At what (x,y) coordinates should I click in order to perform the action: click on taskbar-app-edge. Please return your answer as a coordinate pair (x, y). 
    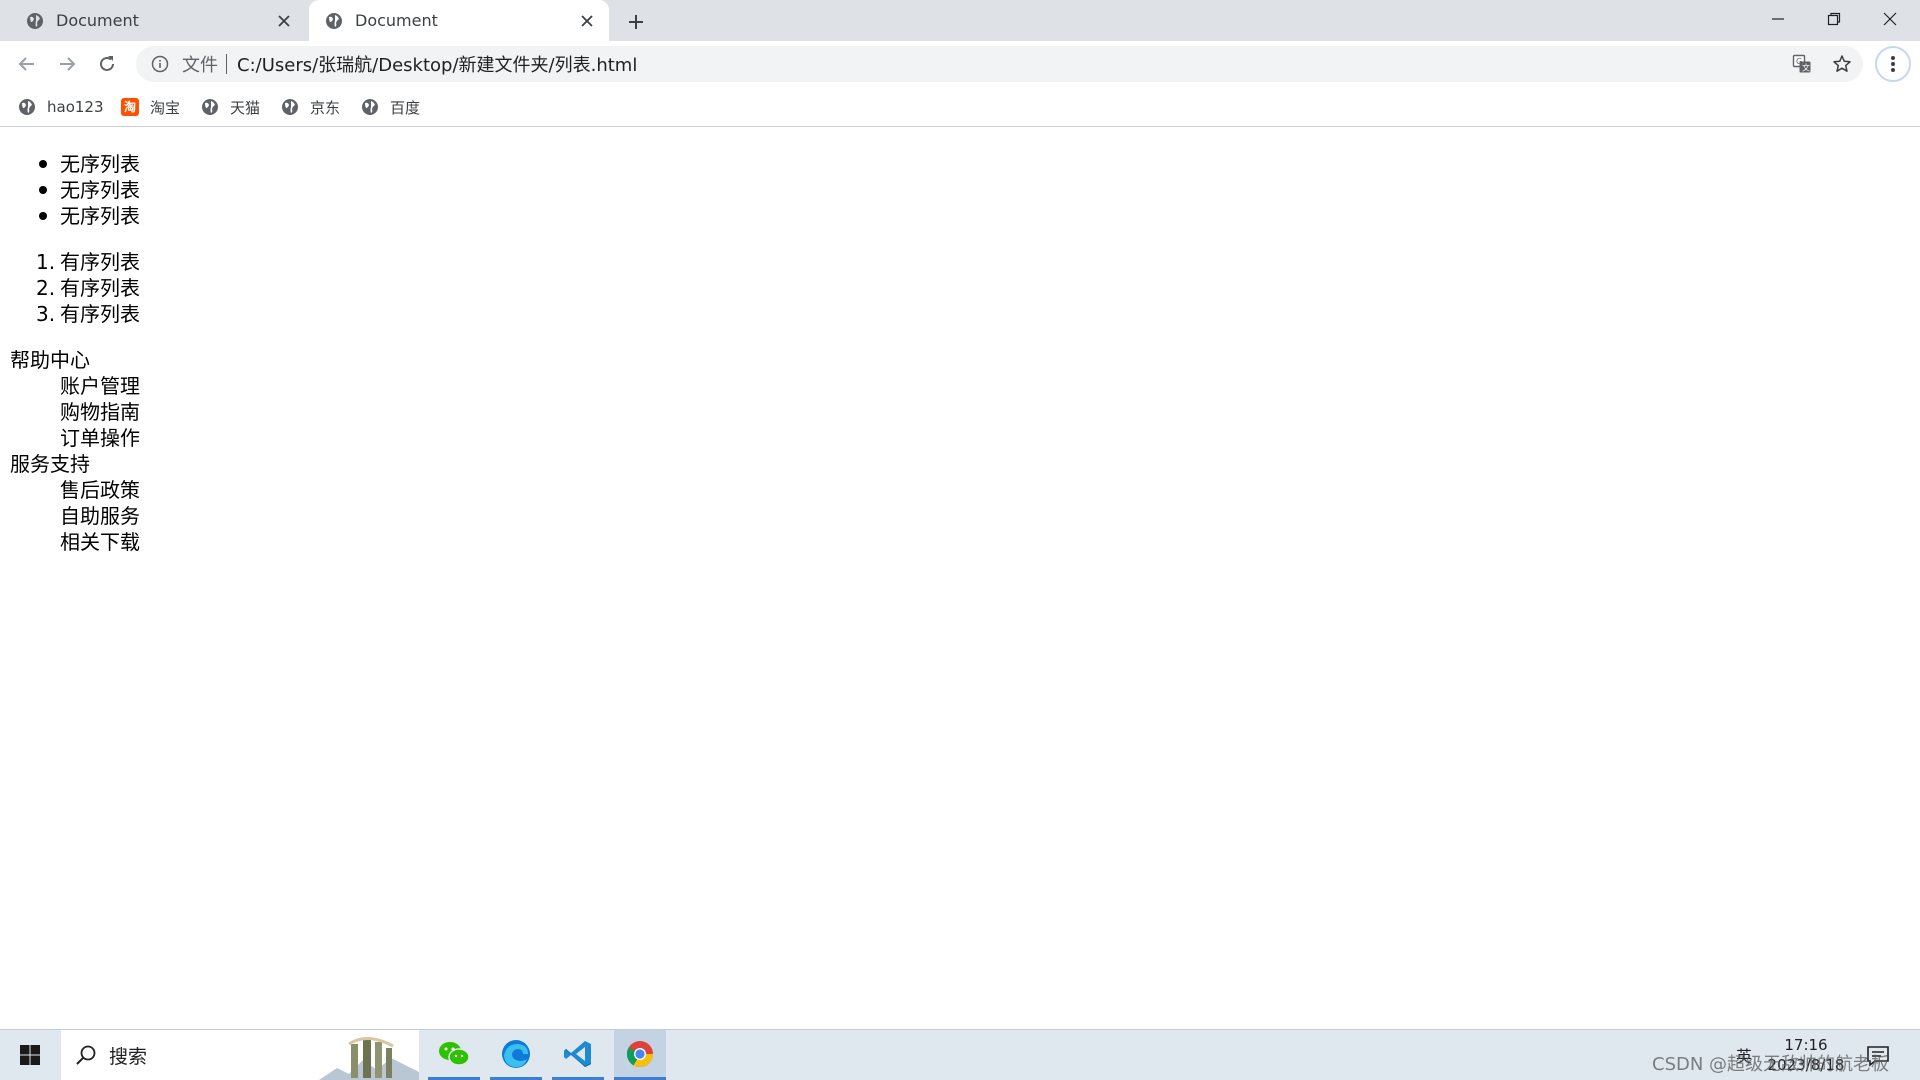
    Looking at the image, I should click on (516, 1055).